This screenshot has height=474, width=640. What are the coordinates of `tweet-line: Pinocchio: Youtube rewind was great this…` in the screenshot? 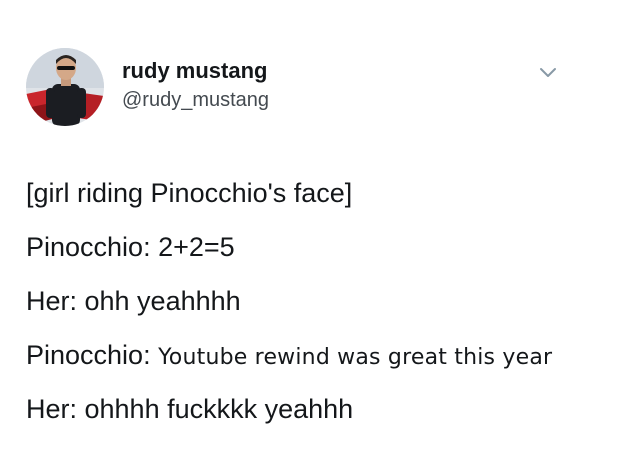 It's located at (329, 355).